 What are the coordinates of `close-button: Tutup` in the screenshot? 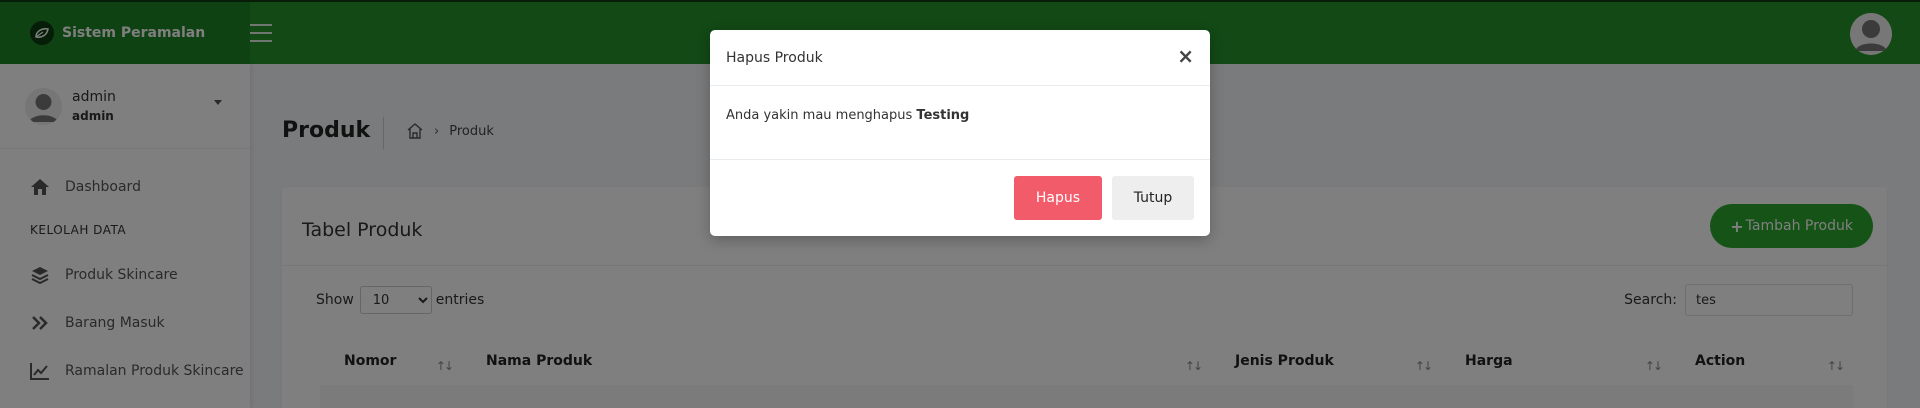 It's located at (1153, 198).